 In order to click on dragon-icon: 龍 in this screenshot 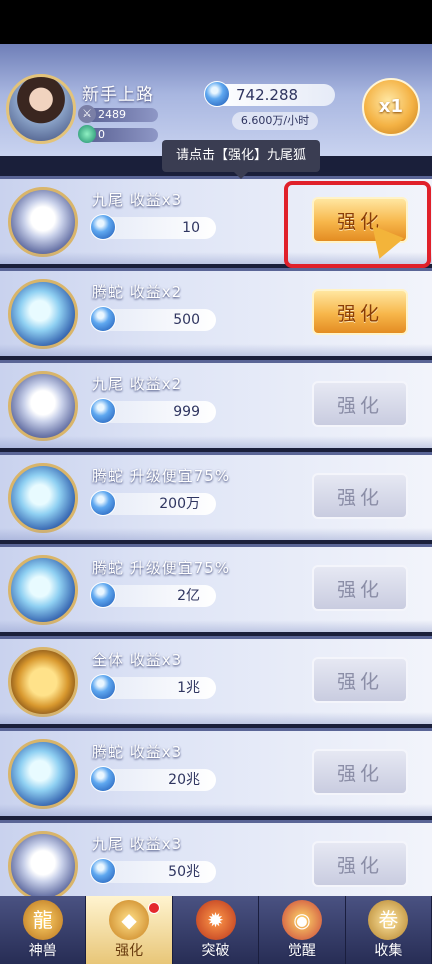, I will do `click(42, 920)`.